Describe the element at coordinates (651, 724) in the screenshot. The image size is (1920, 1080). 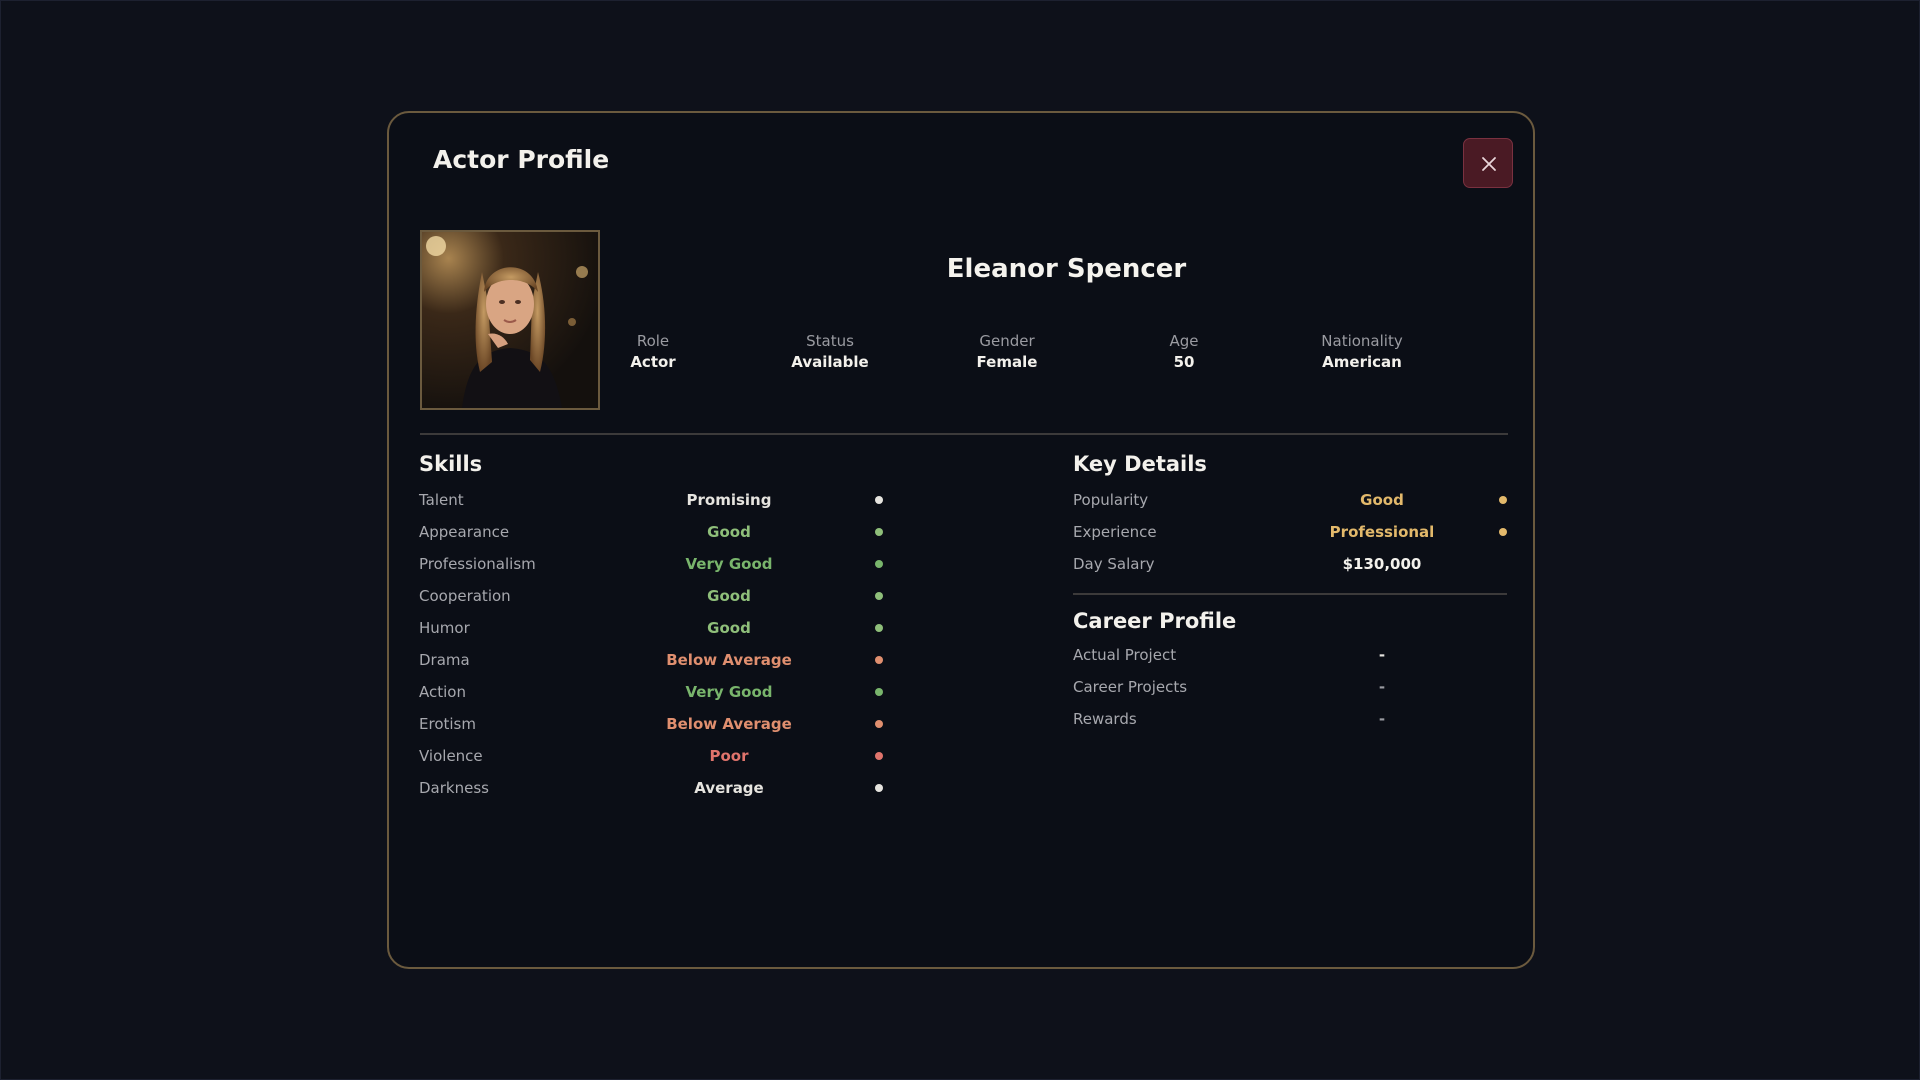
I see `skill-row: Erotism Below Average` at that location.